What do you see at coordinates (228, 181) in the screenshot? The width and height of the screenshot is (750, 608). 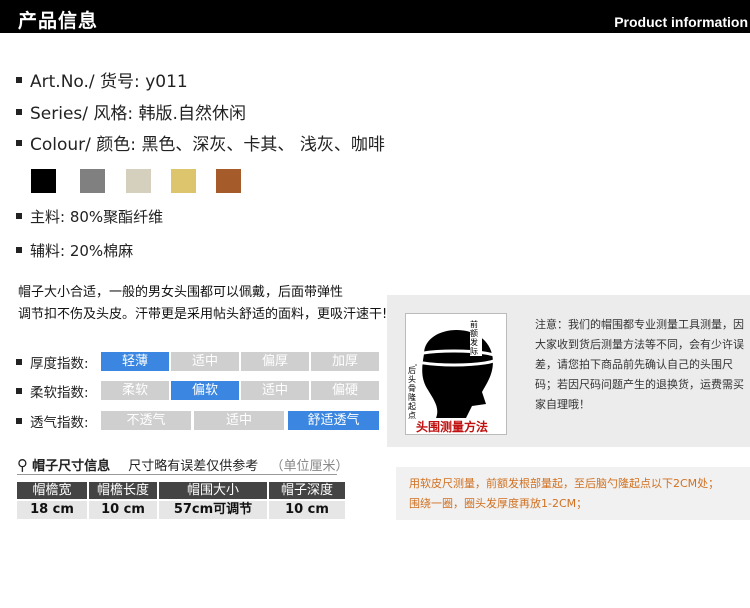 I see `swatch-coffee` at bounding box center [228, 181].